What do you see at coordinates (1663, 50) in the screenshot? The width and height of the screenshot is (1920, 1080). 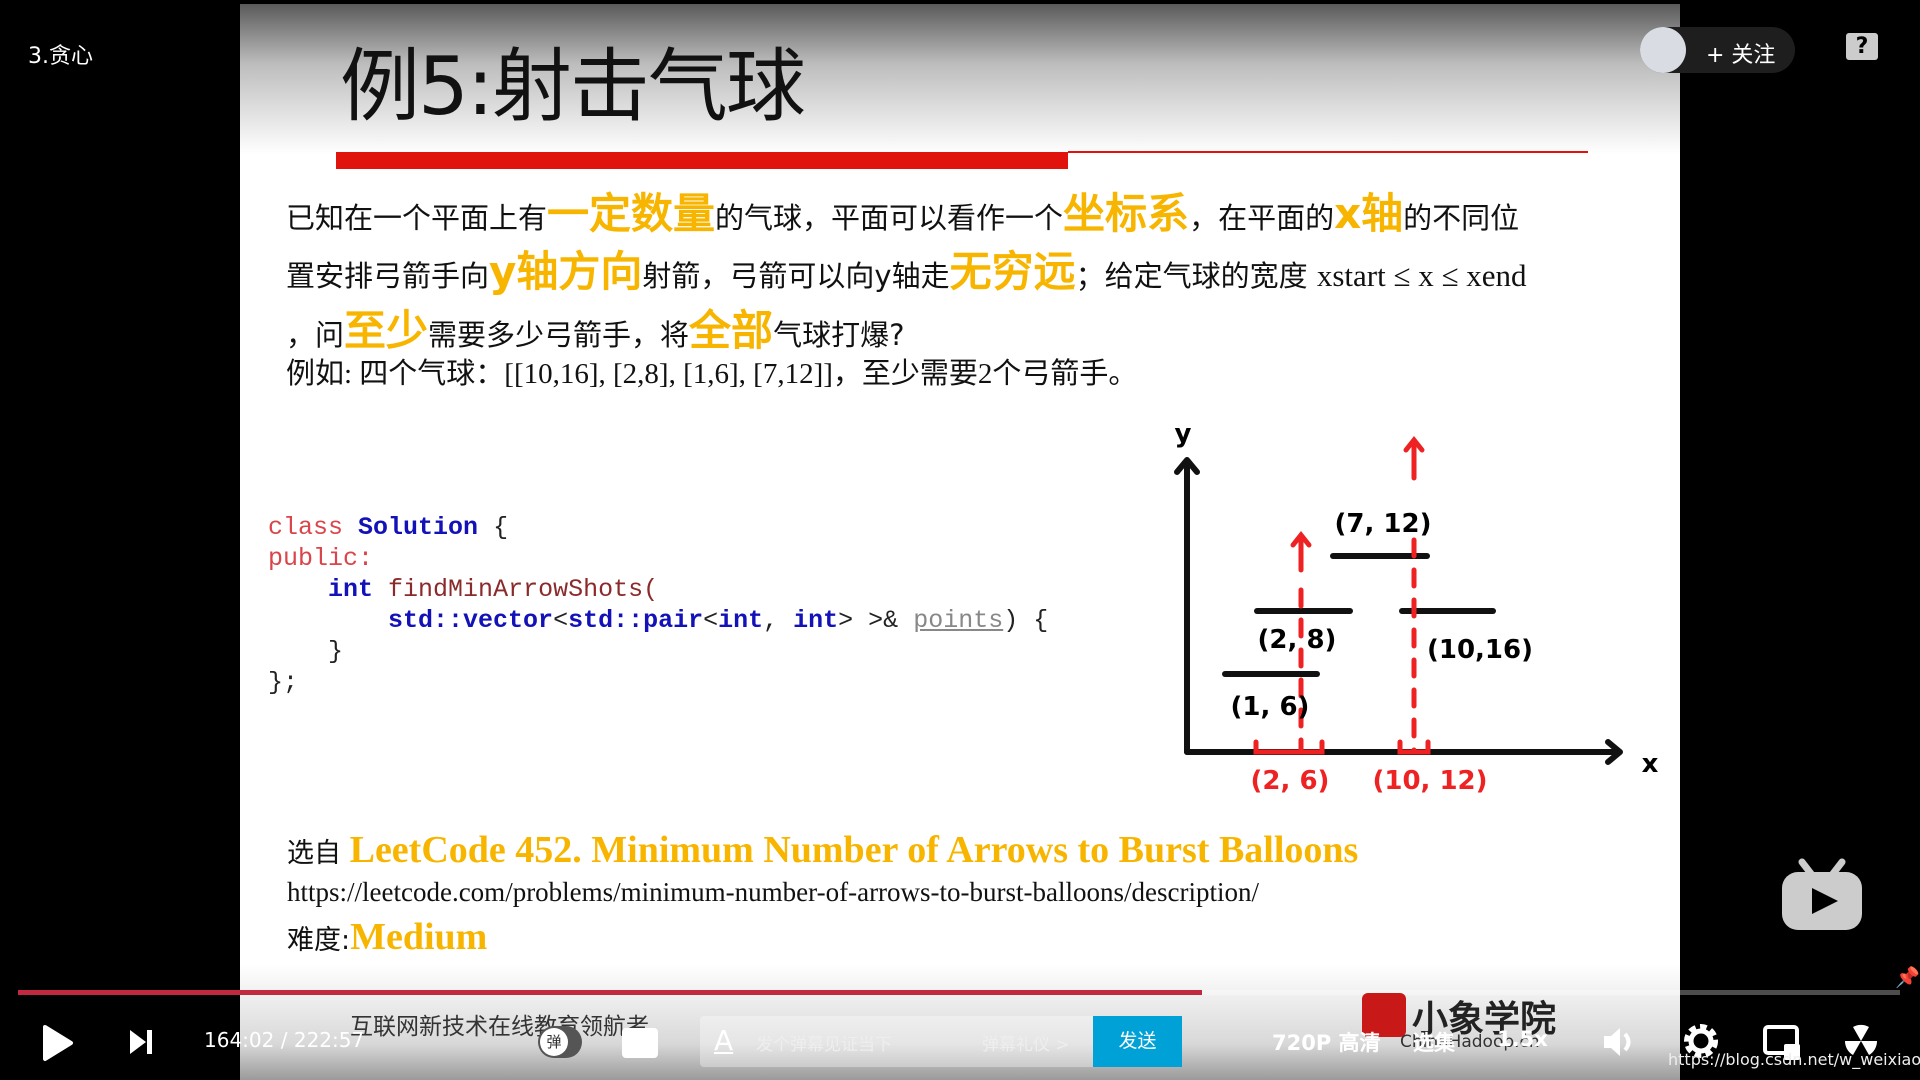 I see `uploader-avatar` at bounding box center [1663, 50].